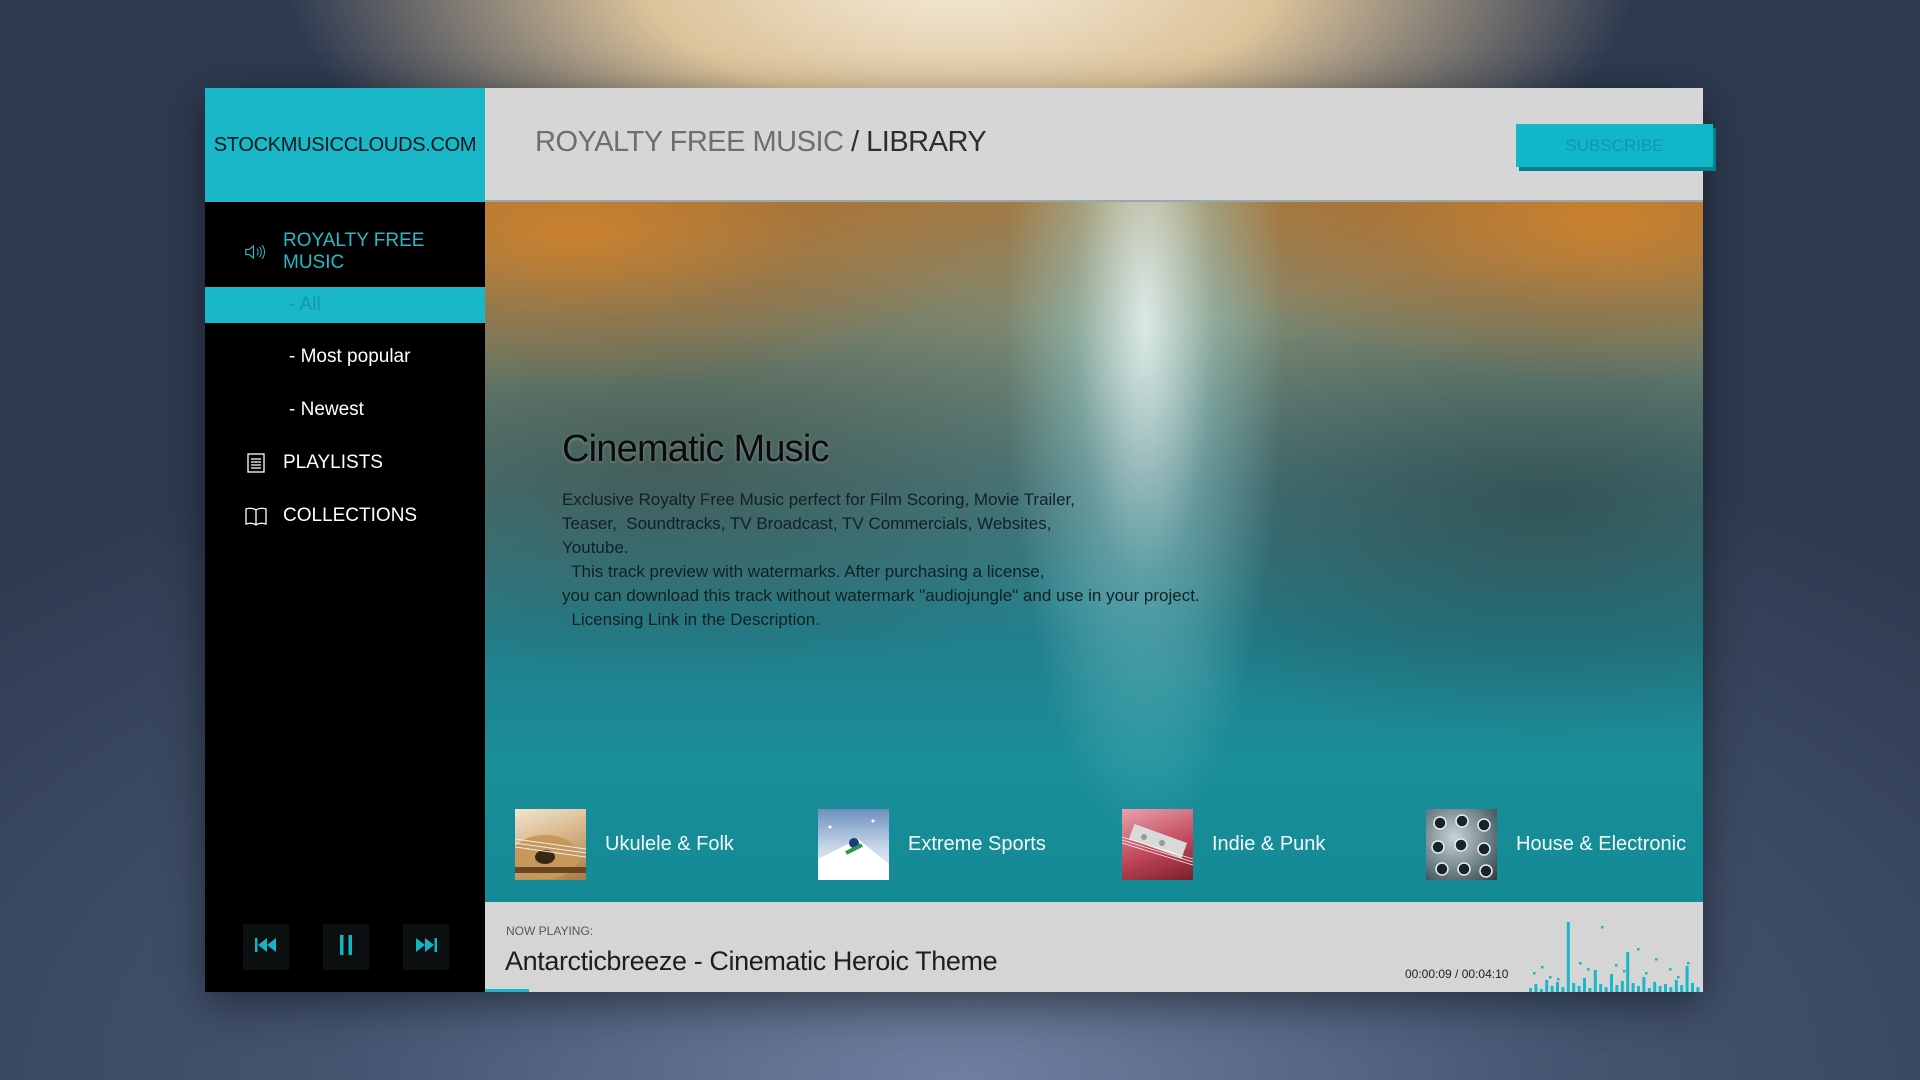 The height and width of the screenshot is (1080, 1920). What do you see at coordinates (507, 990) in the screenshot?
I see `progress-fill` at bounding box center [507, 990].